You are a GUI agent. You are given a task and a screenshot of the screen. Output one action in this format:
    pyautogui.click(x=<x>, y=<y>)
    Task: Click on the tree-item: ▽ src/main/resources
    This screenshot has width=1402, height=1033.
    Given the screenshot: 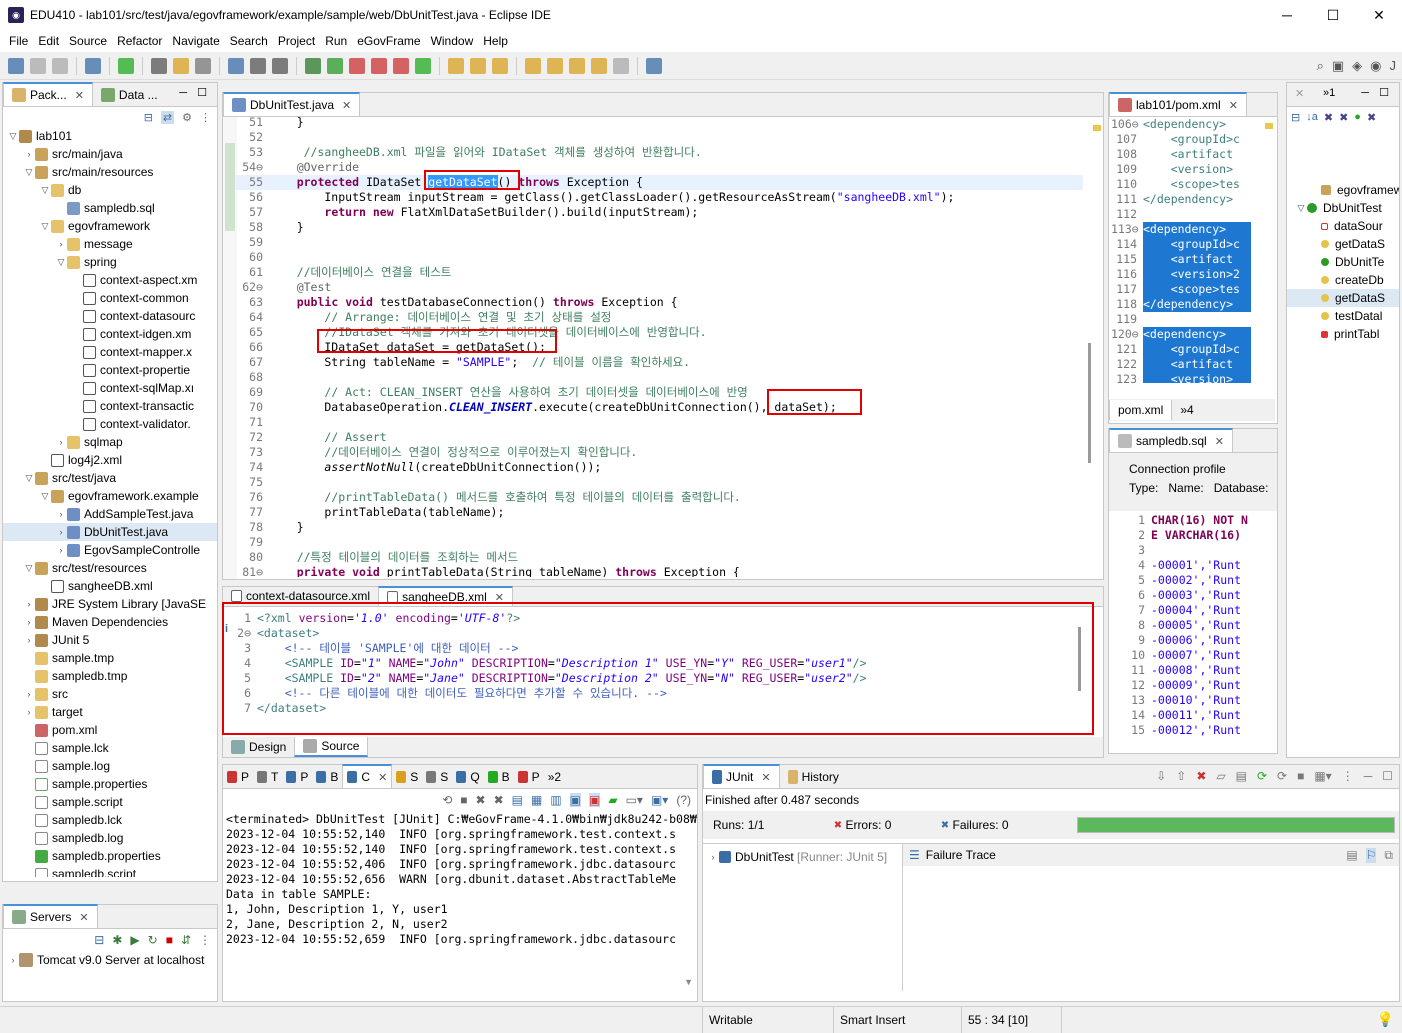 What is the action you would take?
    pyautogui.click(x=110, y=172)
    